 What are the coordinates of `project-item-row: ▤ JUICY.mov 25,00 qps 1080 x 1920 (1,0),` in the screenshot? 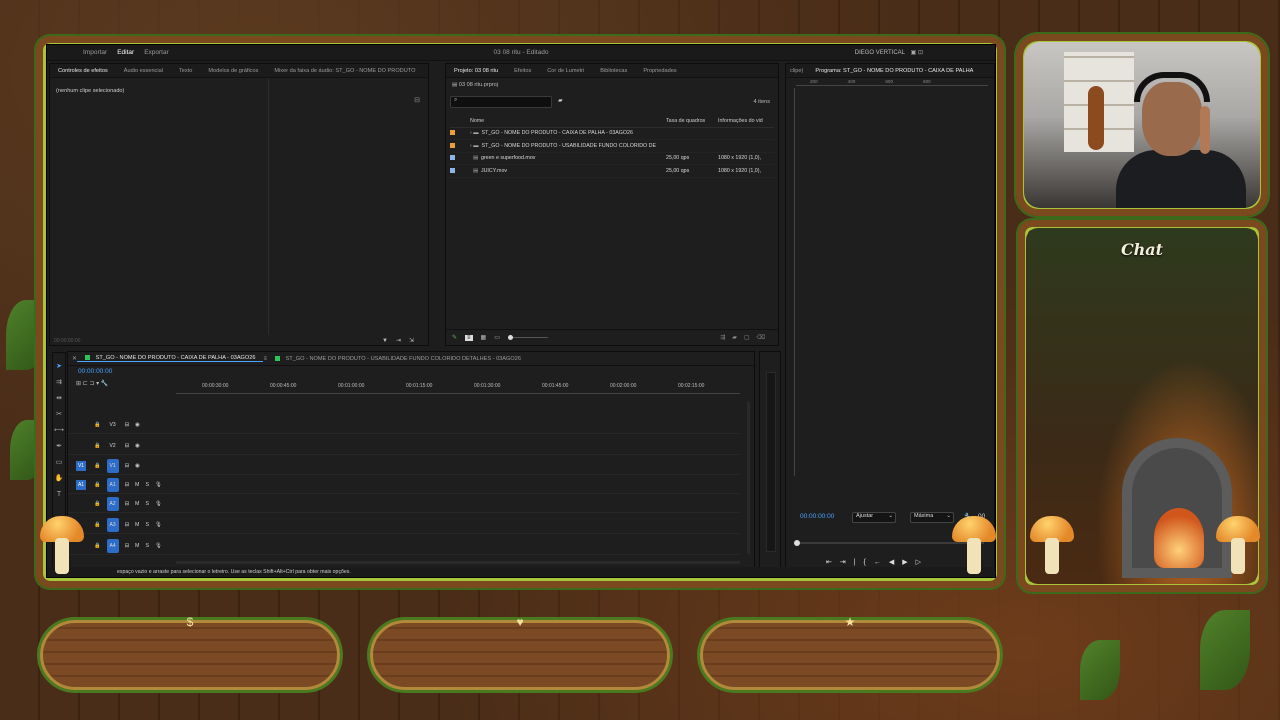 It's located at (612, 171).